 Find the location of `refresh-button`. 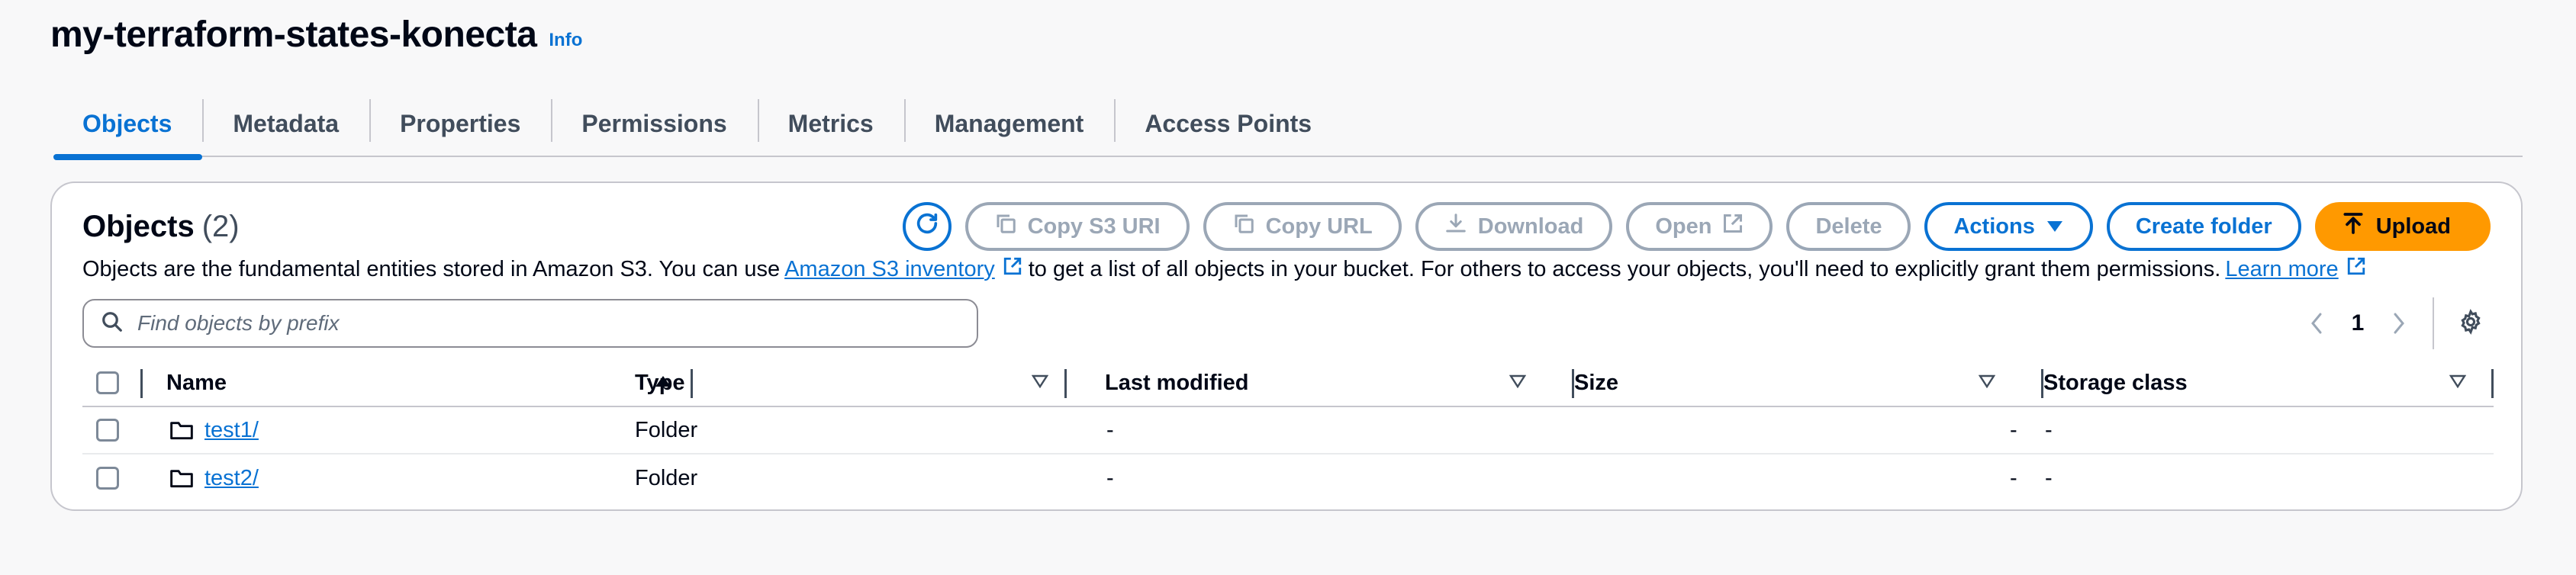

refresh-button is located at coordinates (927, 226).